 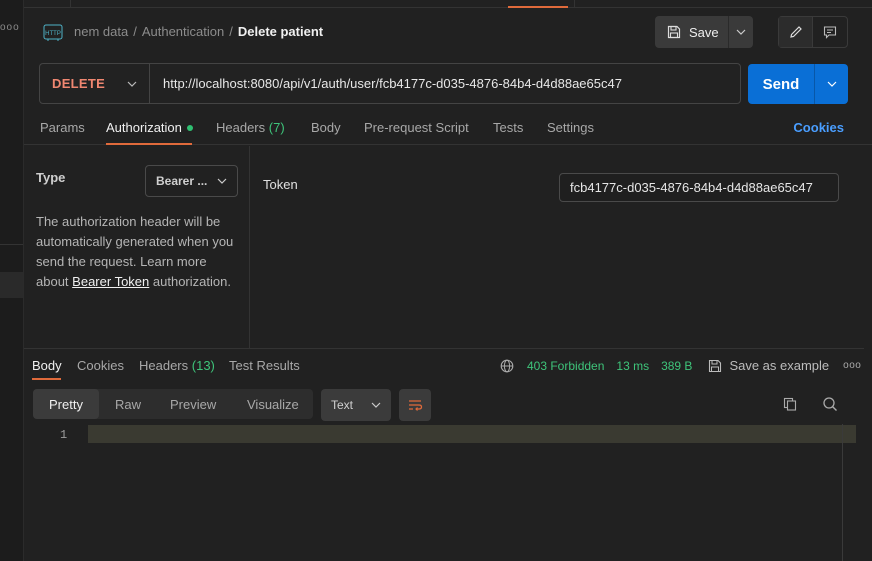 I want to click on response-tab-test-results: Test Results, so click(x=264, y=365).